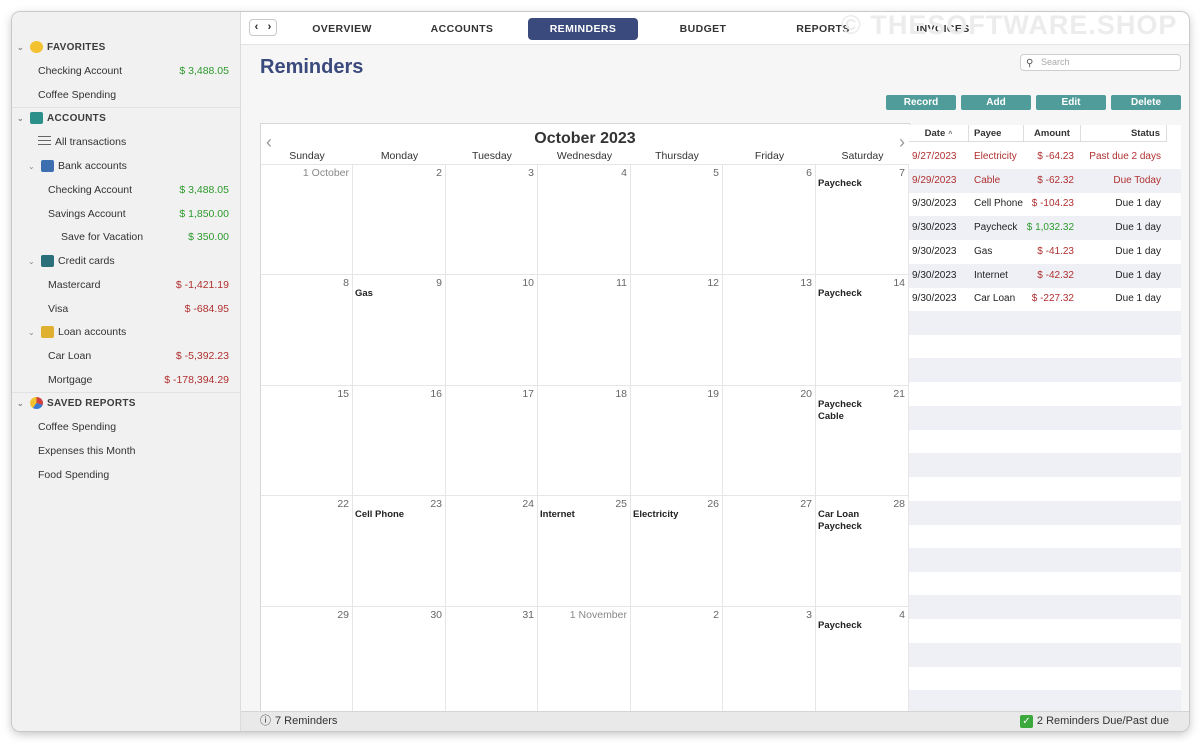  I want to click on calendar-day: 26 Electricity, so click(677, 550).